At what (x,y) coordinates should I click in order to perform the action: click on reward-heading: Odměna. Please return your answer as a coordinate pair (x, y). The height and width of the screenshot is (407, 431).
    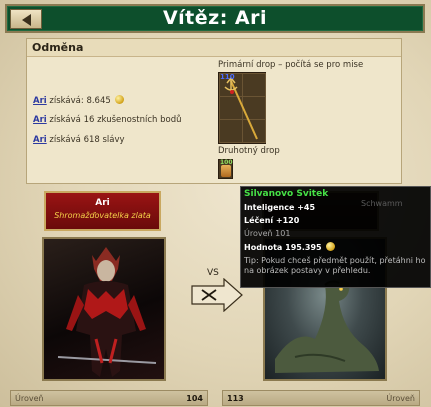
    Looking at the image, I should click on (214, 48).